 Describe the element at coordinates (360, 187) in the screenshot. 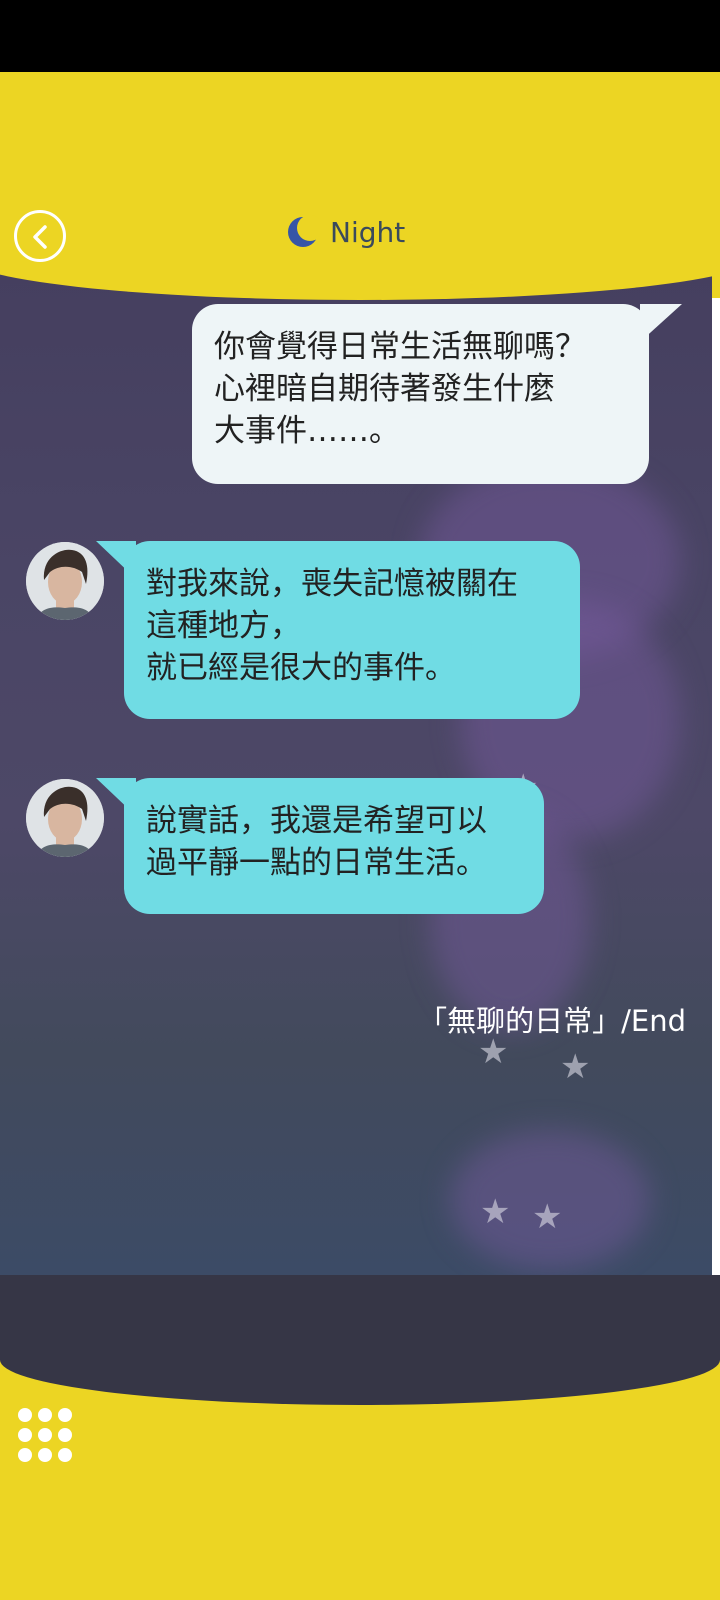

I see `header` at that location.